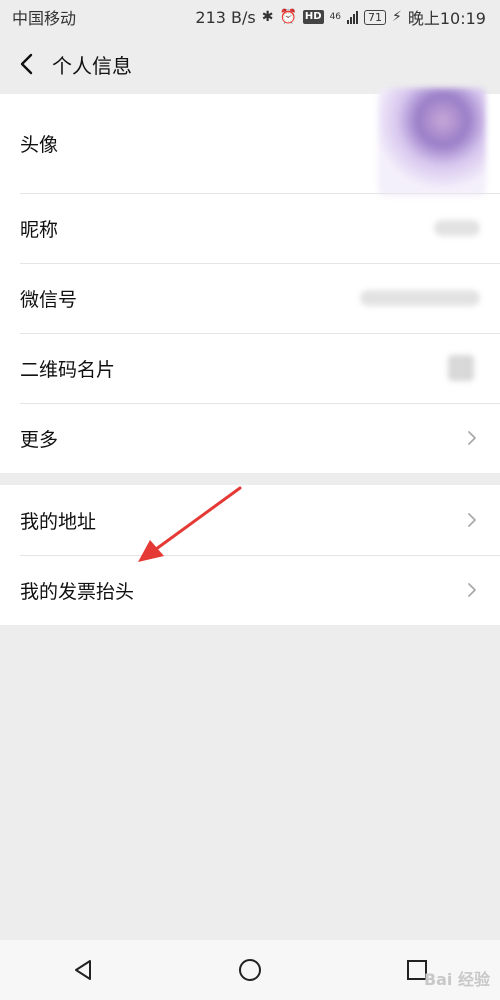  What do you see at coordinates (353, 17) in the screenshot?
I see `signal-icon` at bounding box center [353, 17].